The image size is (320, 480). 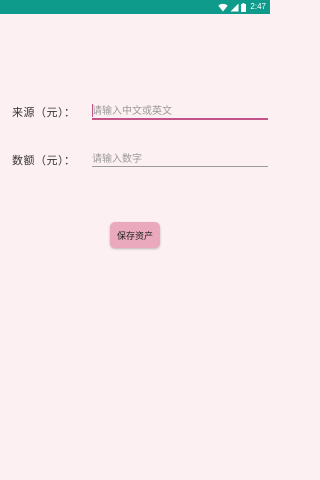 I want to click on amount-label: 数额（元）：, so click(x=44, y=160).